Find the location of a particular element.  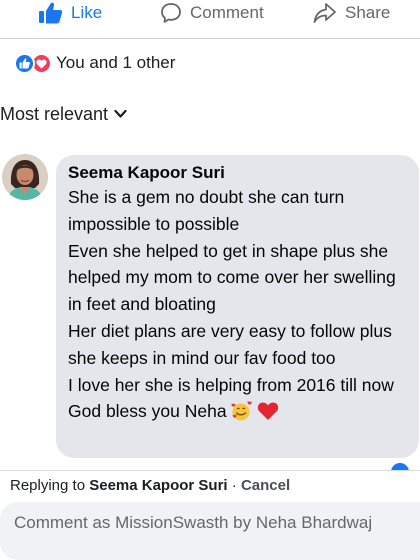

comment-label: Comment is located at coordinates (227, 12).